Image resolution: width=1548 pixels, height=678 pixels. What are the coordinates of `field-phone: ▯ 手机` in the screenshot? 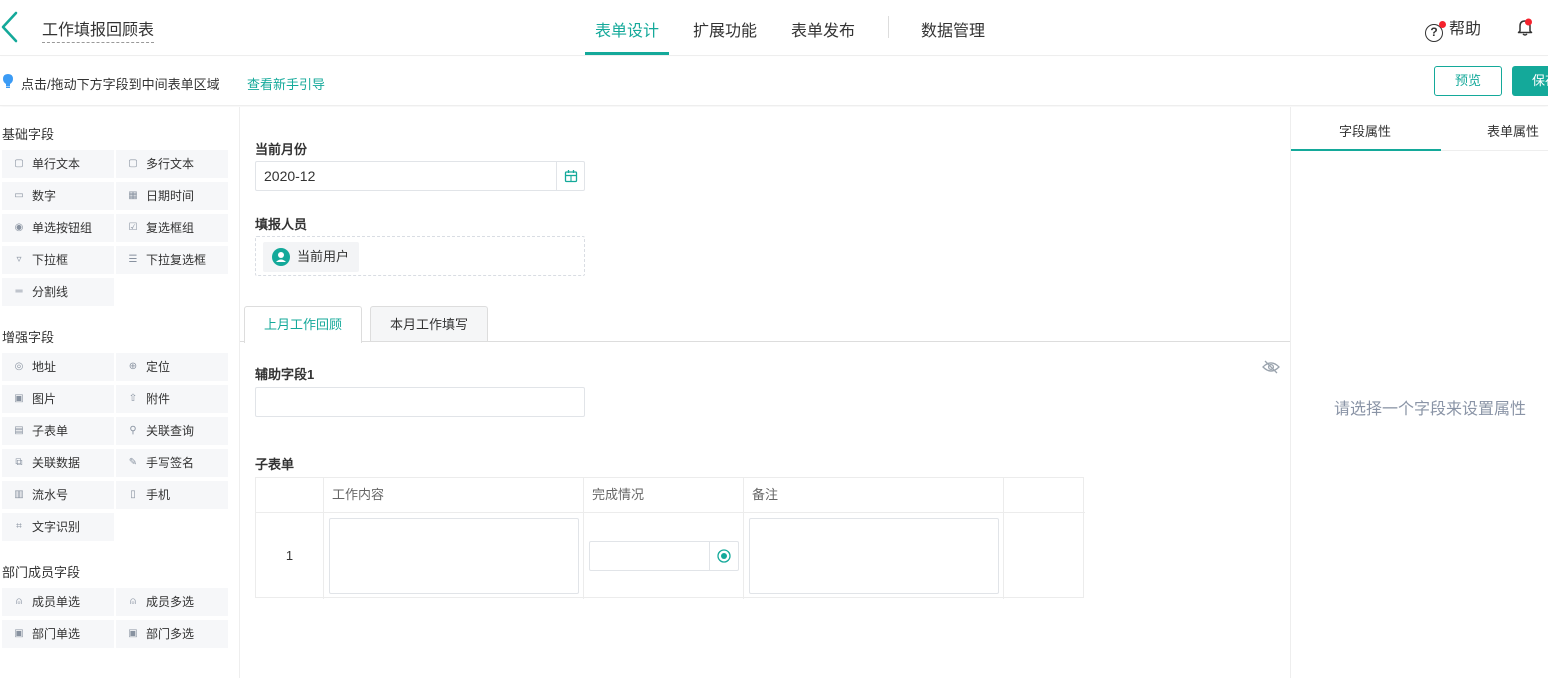 It's located at (172, 495).